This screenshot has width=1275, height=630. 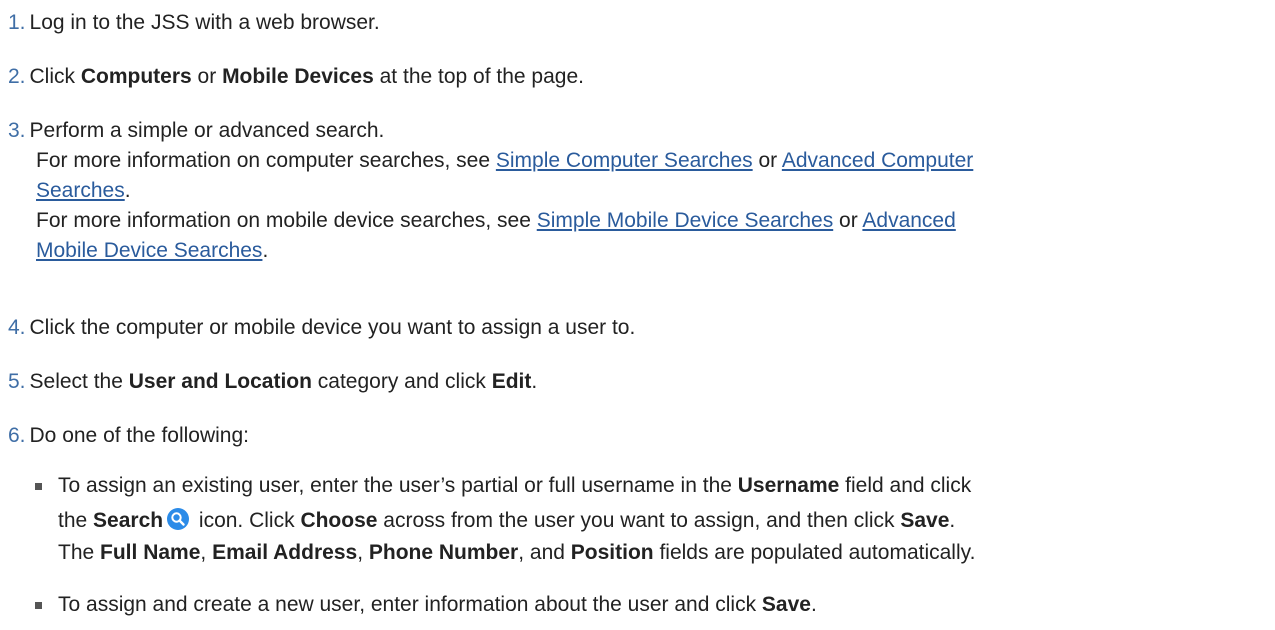 I want to click on step-number: 4., so click(x=17, y=327).